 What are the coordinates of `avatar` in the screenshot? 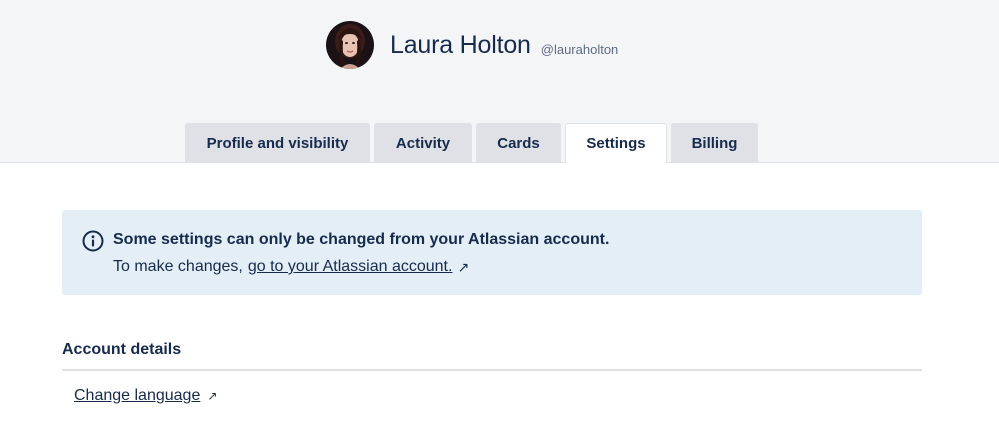 It's located at (350, 45).